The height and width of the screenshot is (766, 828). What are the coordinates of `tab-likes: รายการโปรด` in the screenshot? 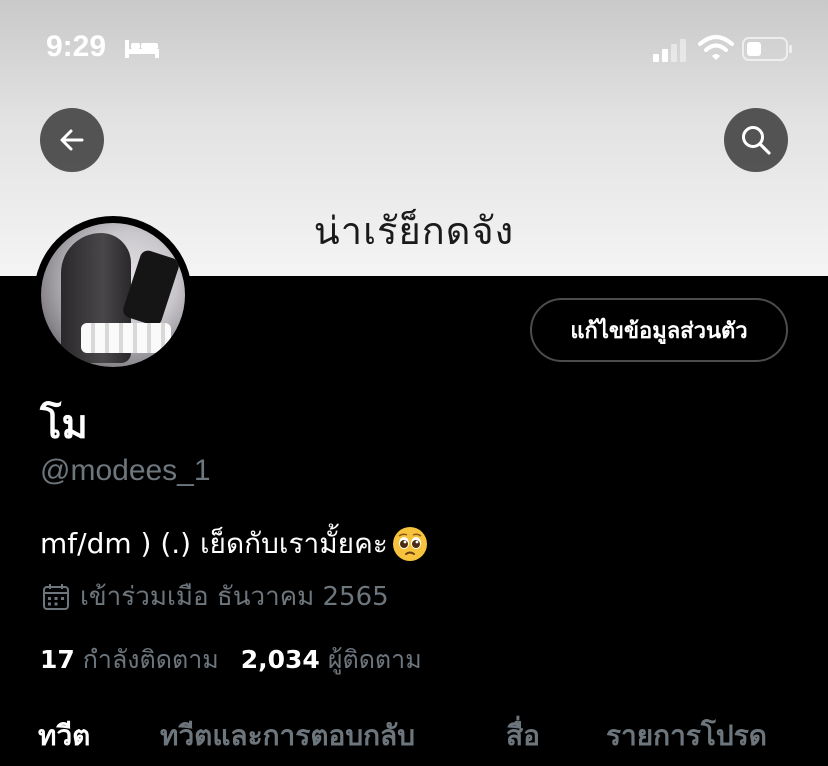 It's located at (686, 736).